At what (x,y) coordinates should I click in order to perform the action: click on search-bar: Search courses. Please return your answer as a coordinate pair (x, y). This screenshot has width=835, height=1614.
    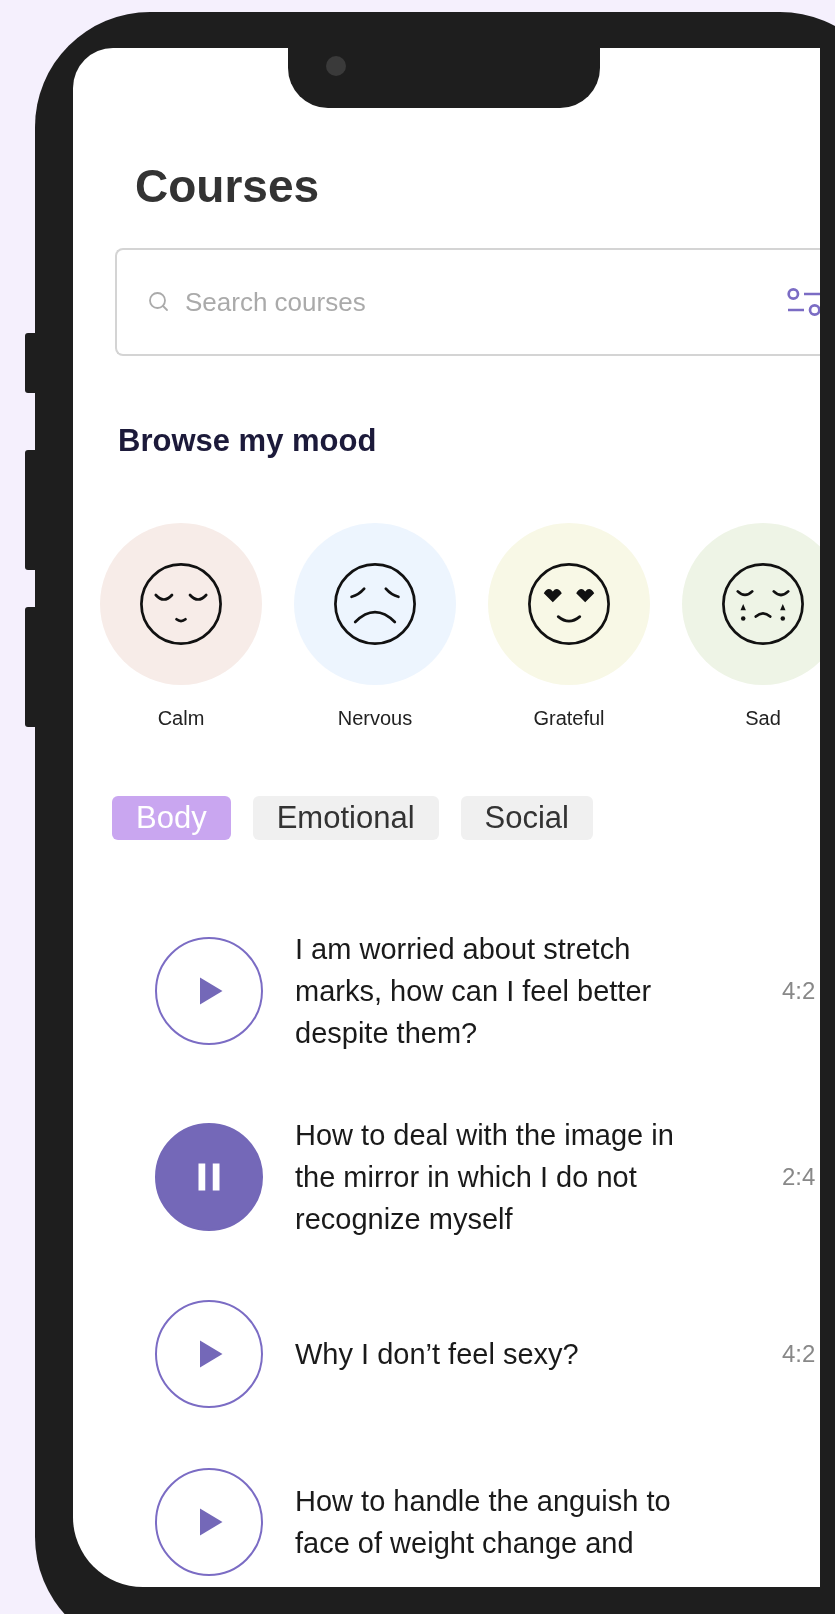
    Looking at the image, I should click on (467, 302).